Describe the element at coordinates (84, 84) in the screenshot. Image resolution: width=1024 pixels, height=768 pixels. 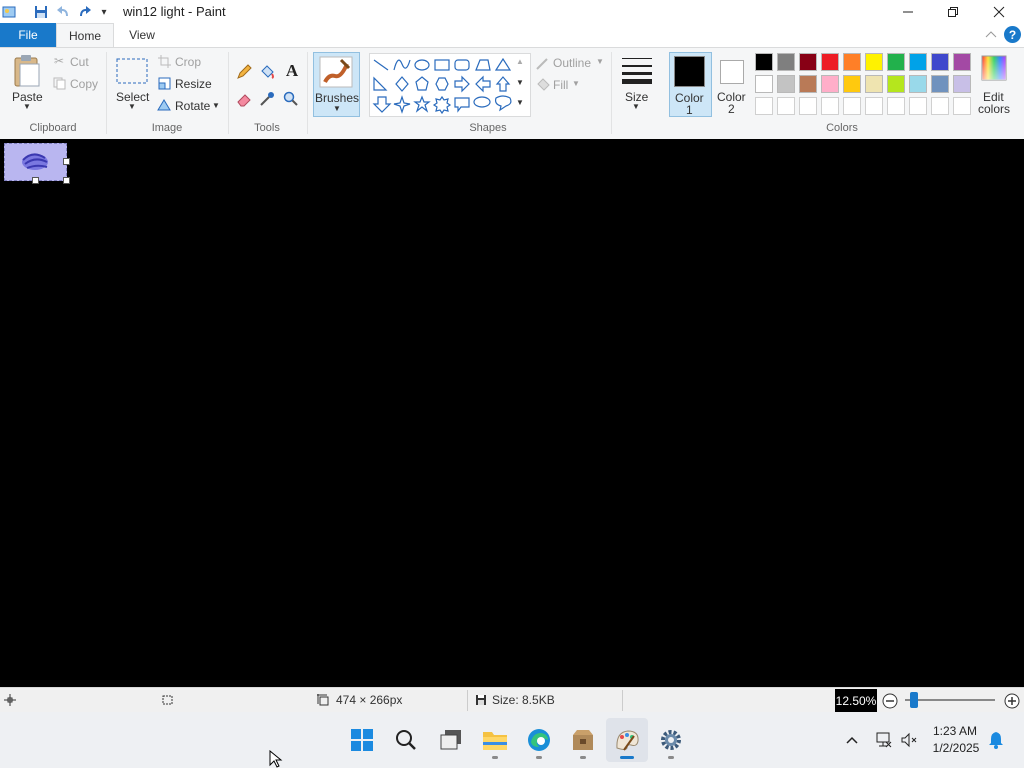
I see `copy-button: Copy` at that location.